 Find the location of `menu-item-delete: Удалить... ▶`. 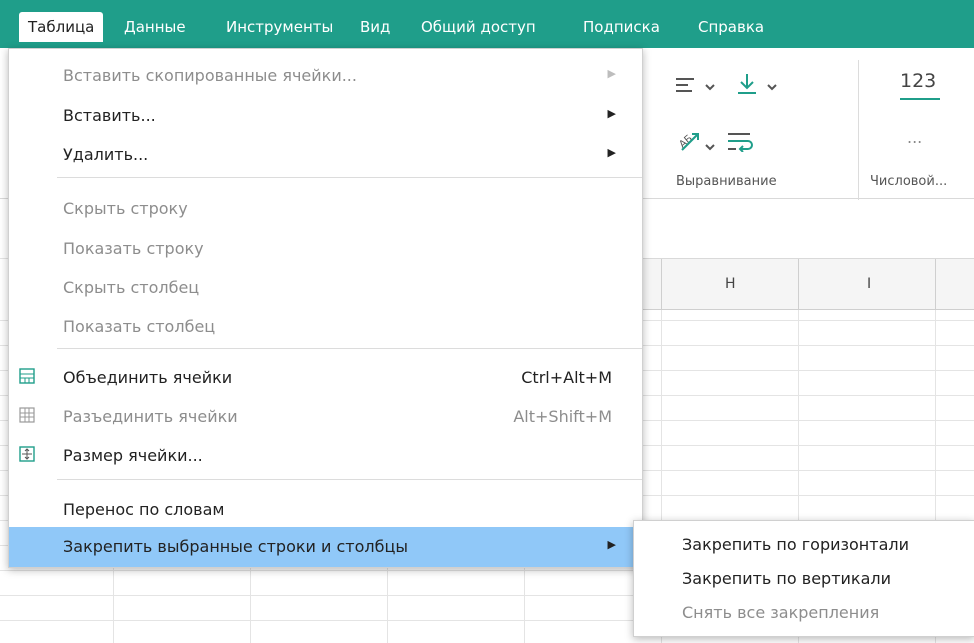

menu-item-delete: Удалить... ▶ is located at coordinates (325, 155).